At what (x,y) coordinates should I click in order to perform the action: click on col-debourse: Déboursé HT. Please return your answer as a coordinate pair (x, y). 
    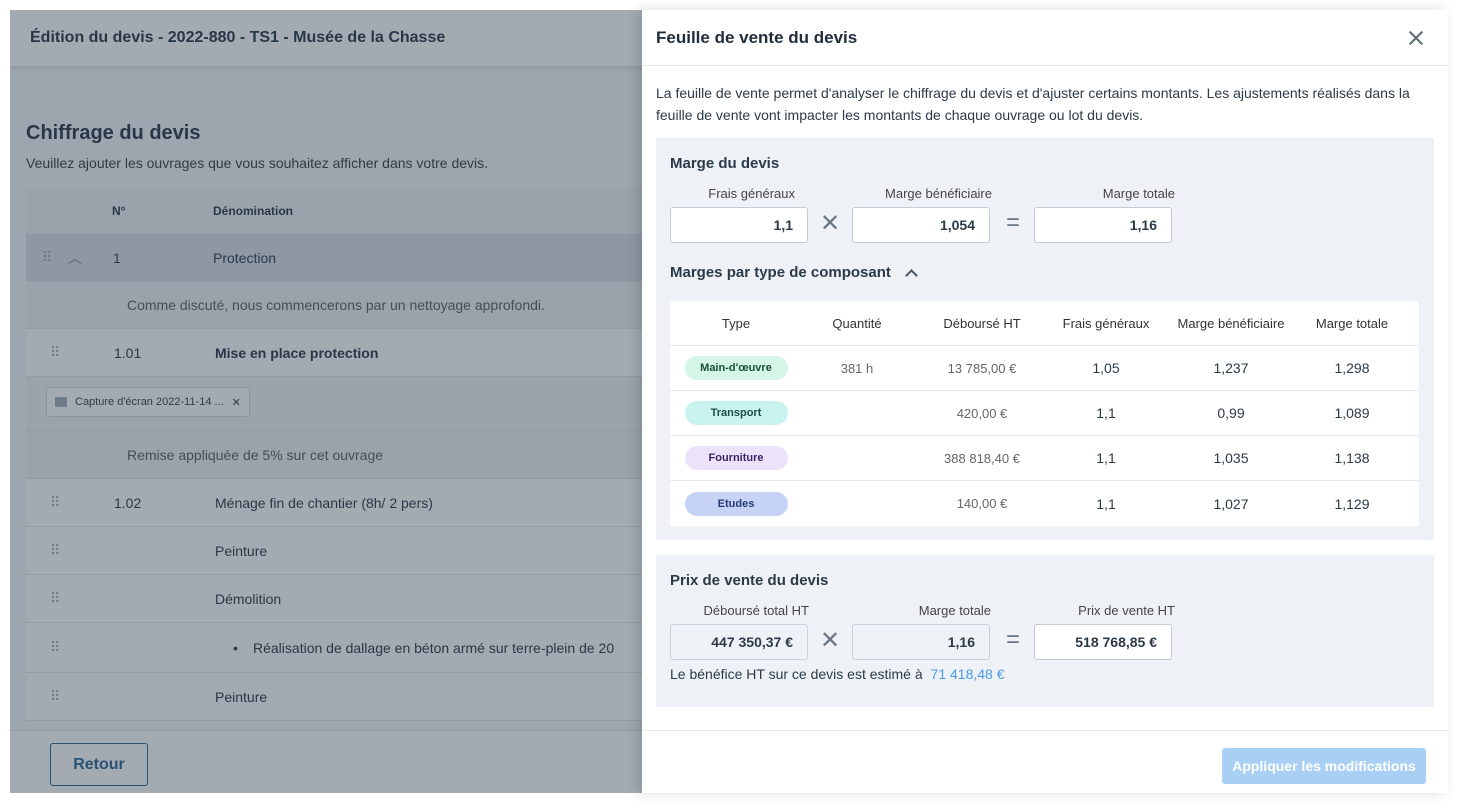
    Looking at the image, I should click on (982, 323).